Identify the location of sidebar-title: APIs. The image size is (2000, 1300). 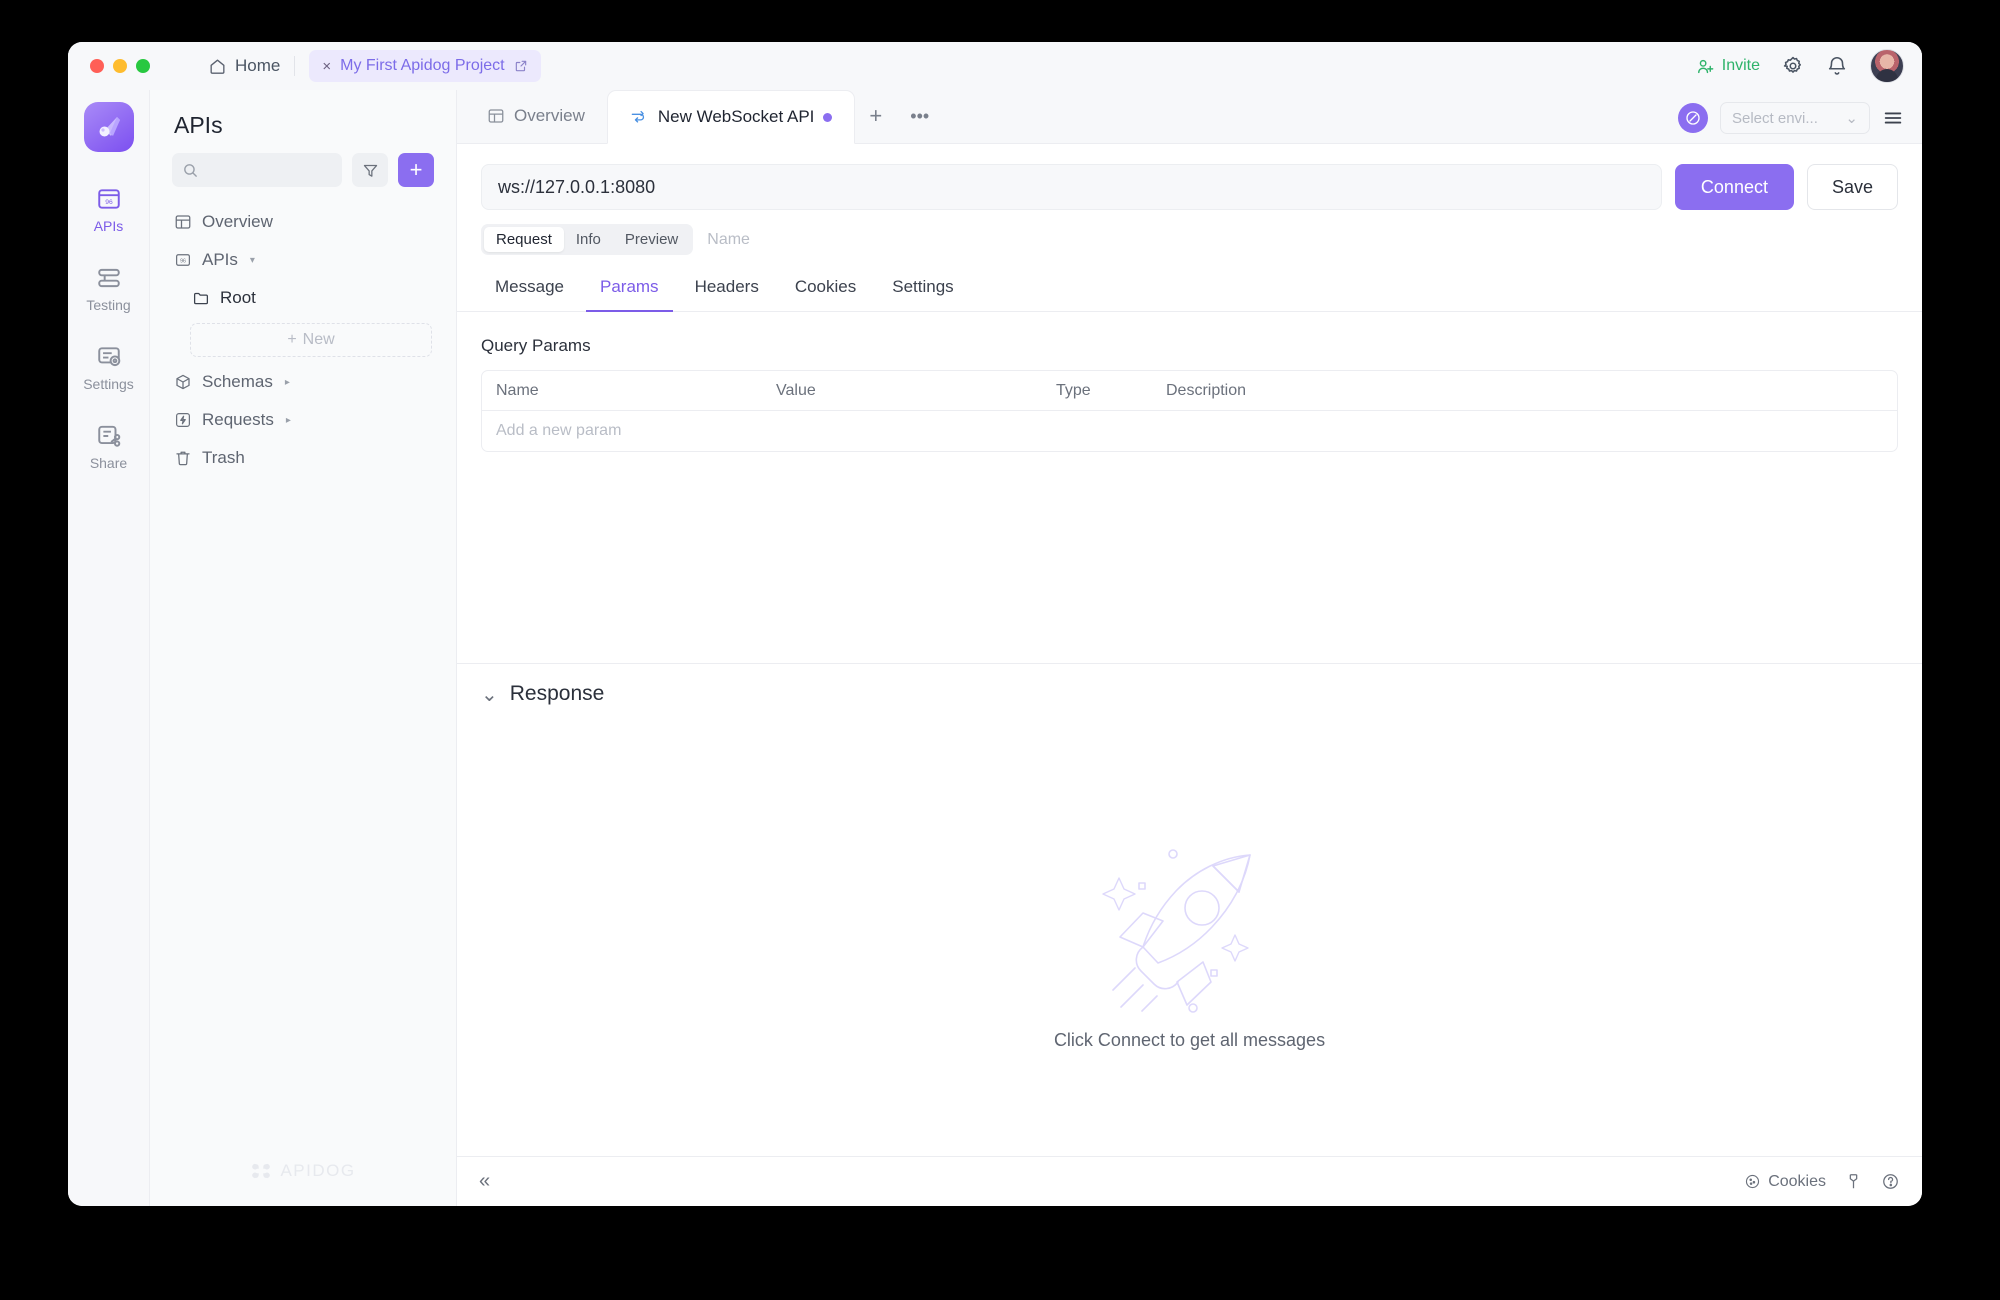
(198, 125).